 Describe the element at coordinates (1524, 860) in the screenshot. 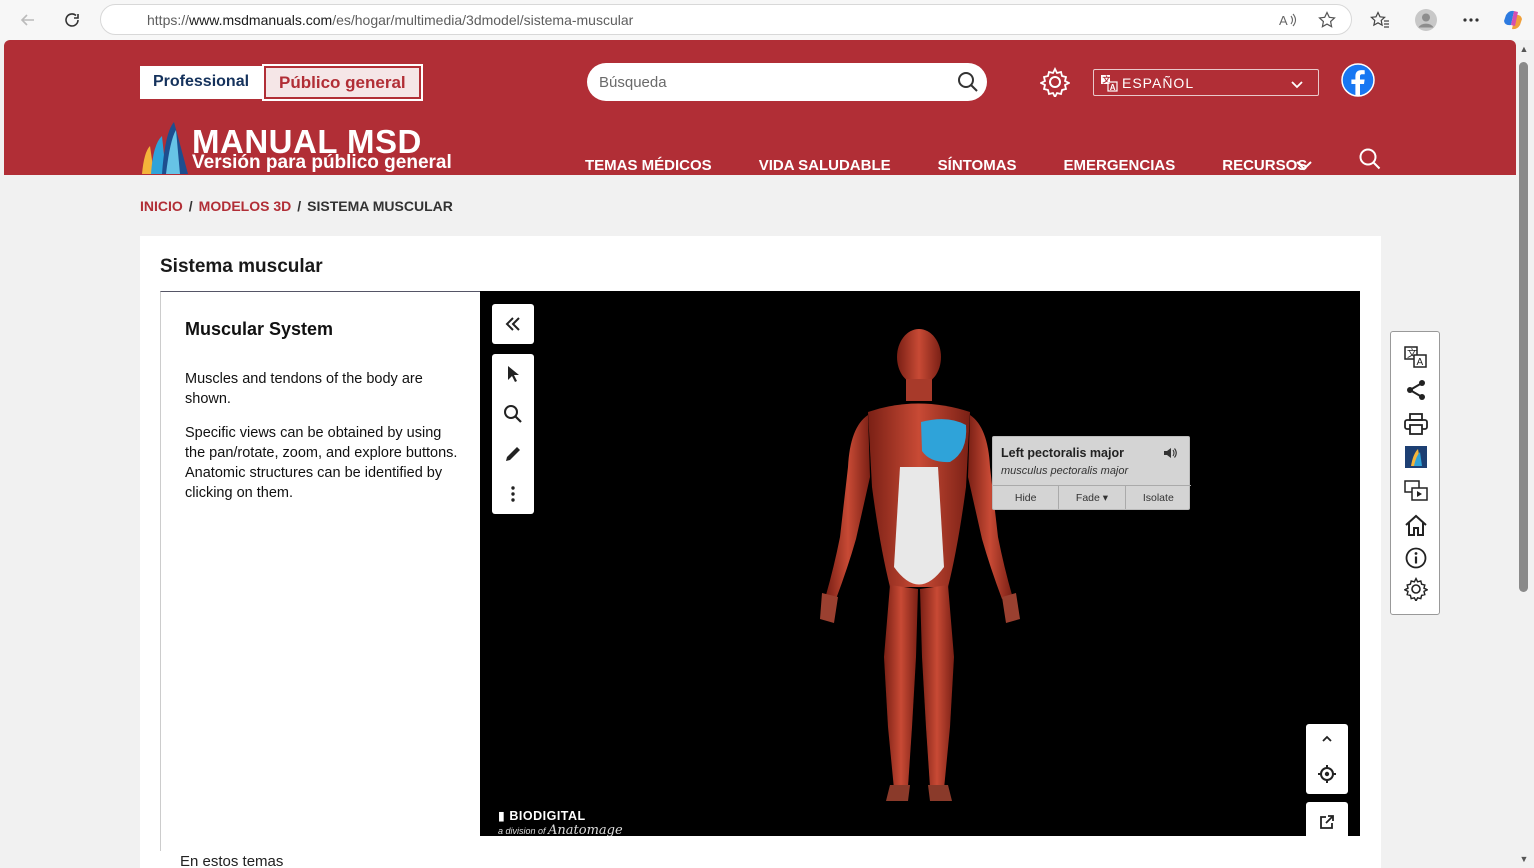

I see `scroll-down-arrow-icon: ▼` at that location.